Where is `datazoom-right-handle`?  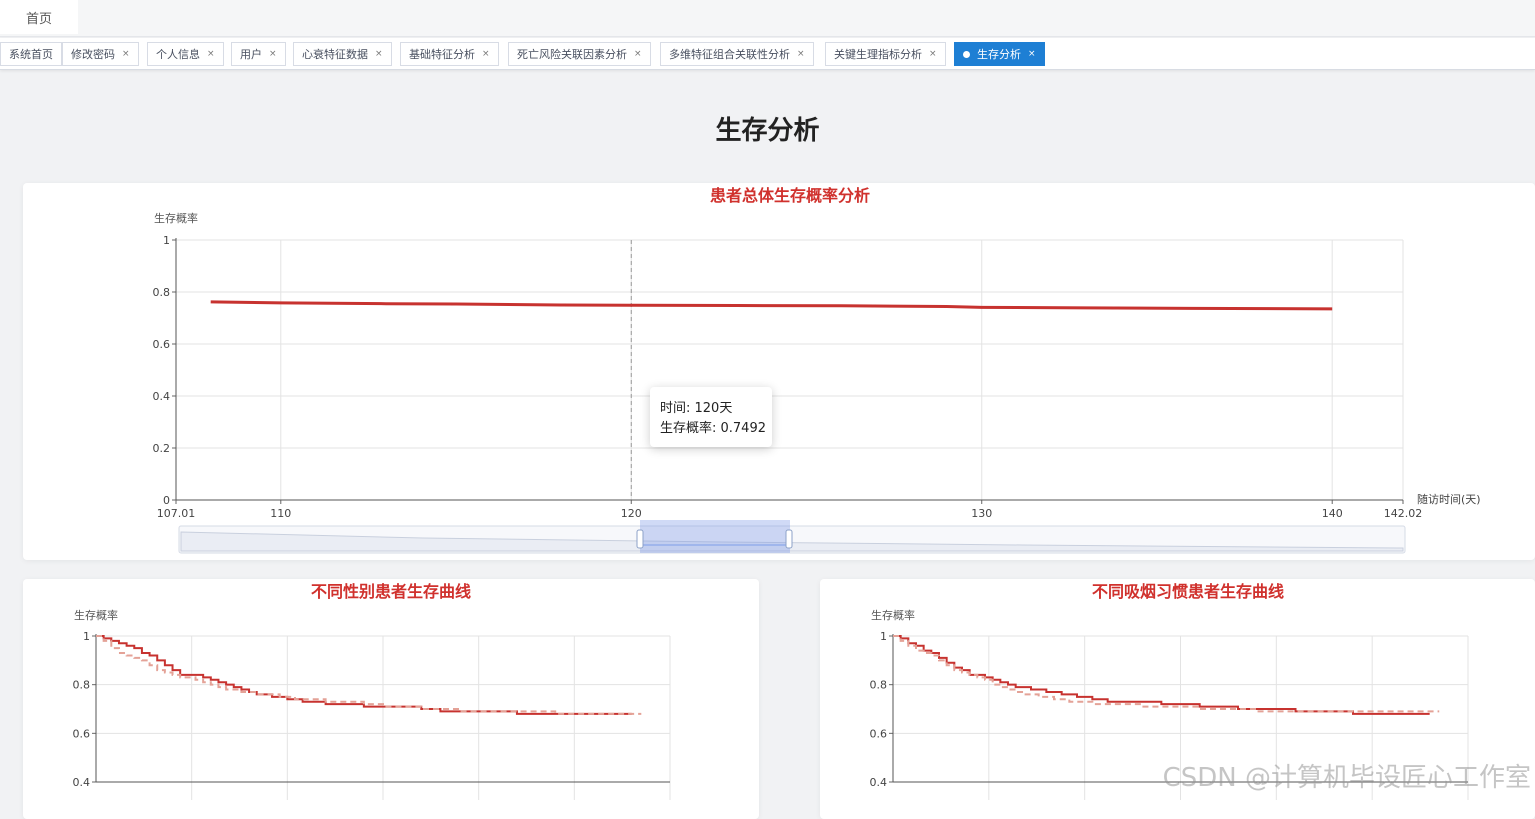
datazoom-right-handle is located at coordinates (789, 539).